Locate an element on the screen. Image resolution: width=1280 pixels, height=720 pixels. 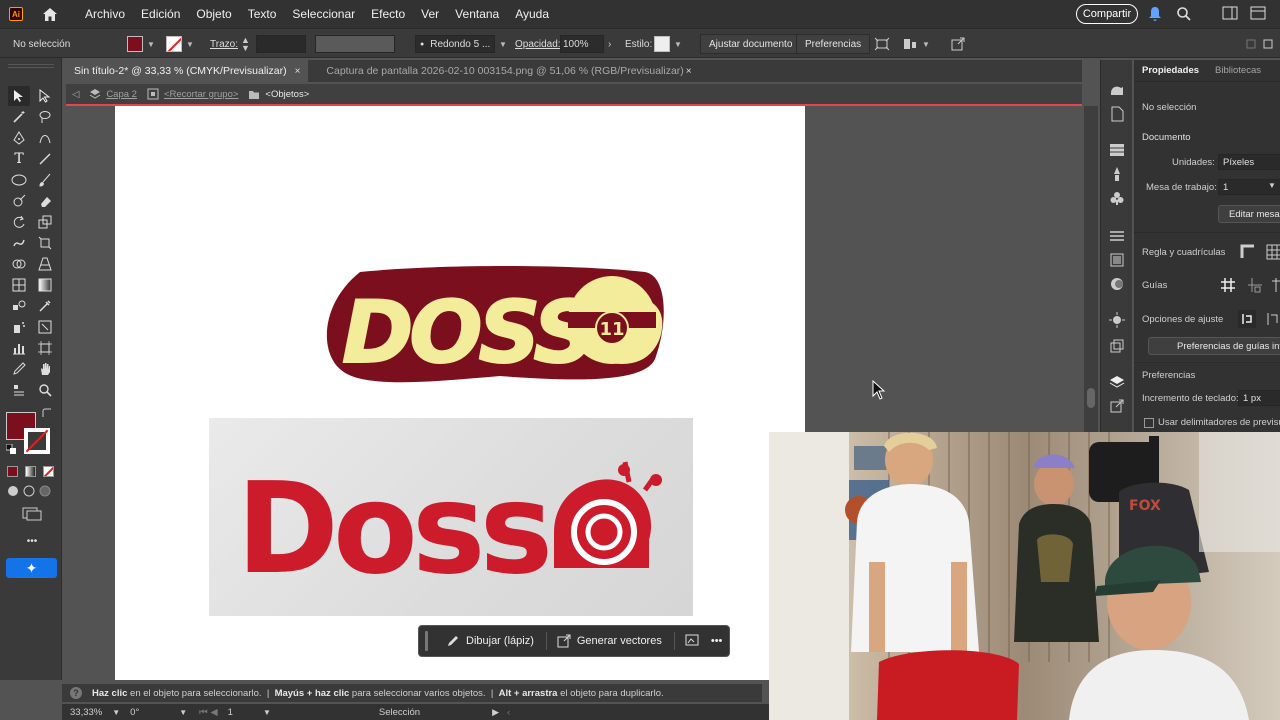
gradient-mode-icon is located at coordinates (30, 471).